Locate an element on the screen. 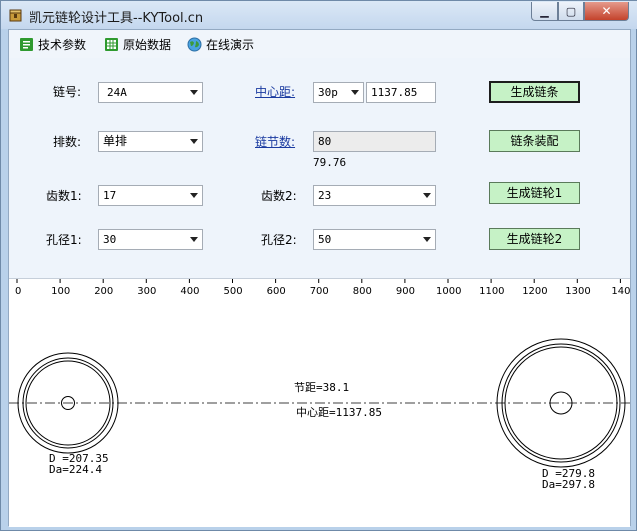 This screenshot has height=531, width=637. ruler-label: 600 is located at coordinates (276, 291).